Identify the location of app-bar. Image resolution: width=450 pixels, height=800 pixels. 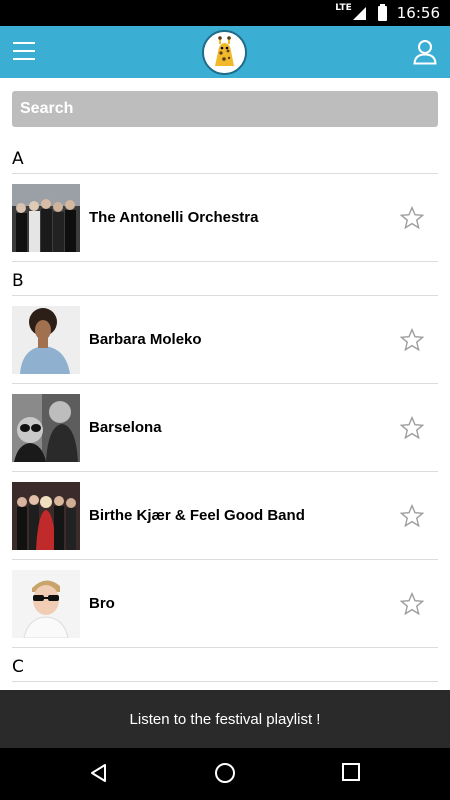
(225, 52).